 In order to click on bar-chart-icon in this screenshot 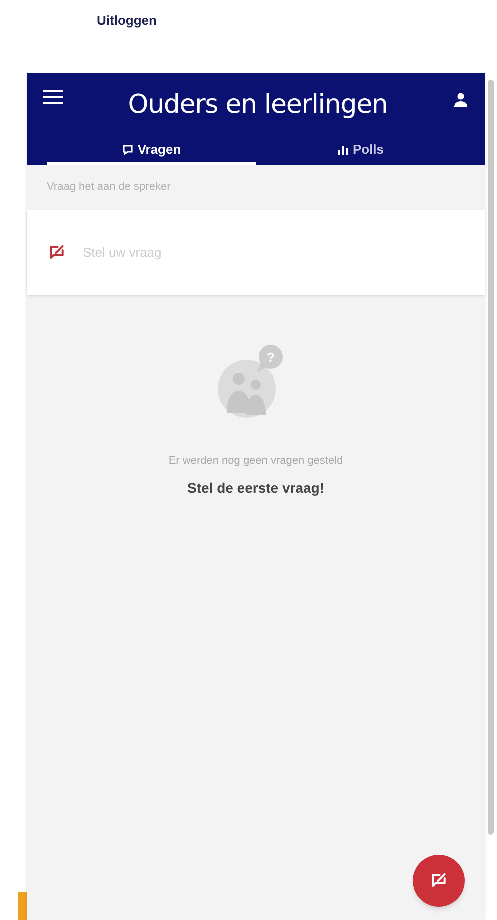, I will do `click(342, 150)`.